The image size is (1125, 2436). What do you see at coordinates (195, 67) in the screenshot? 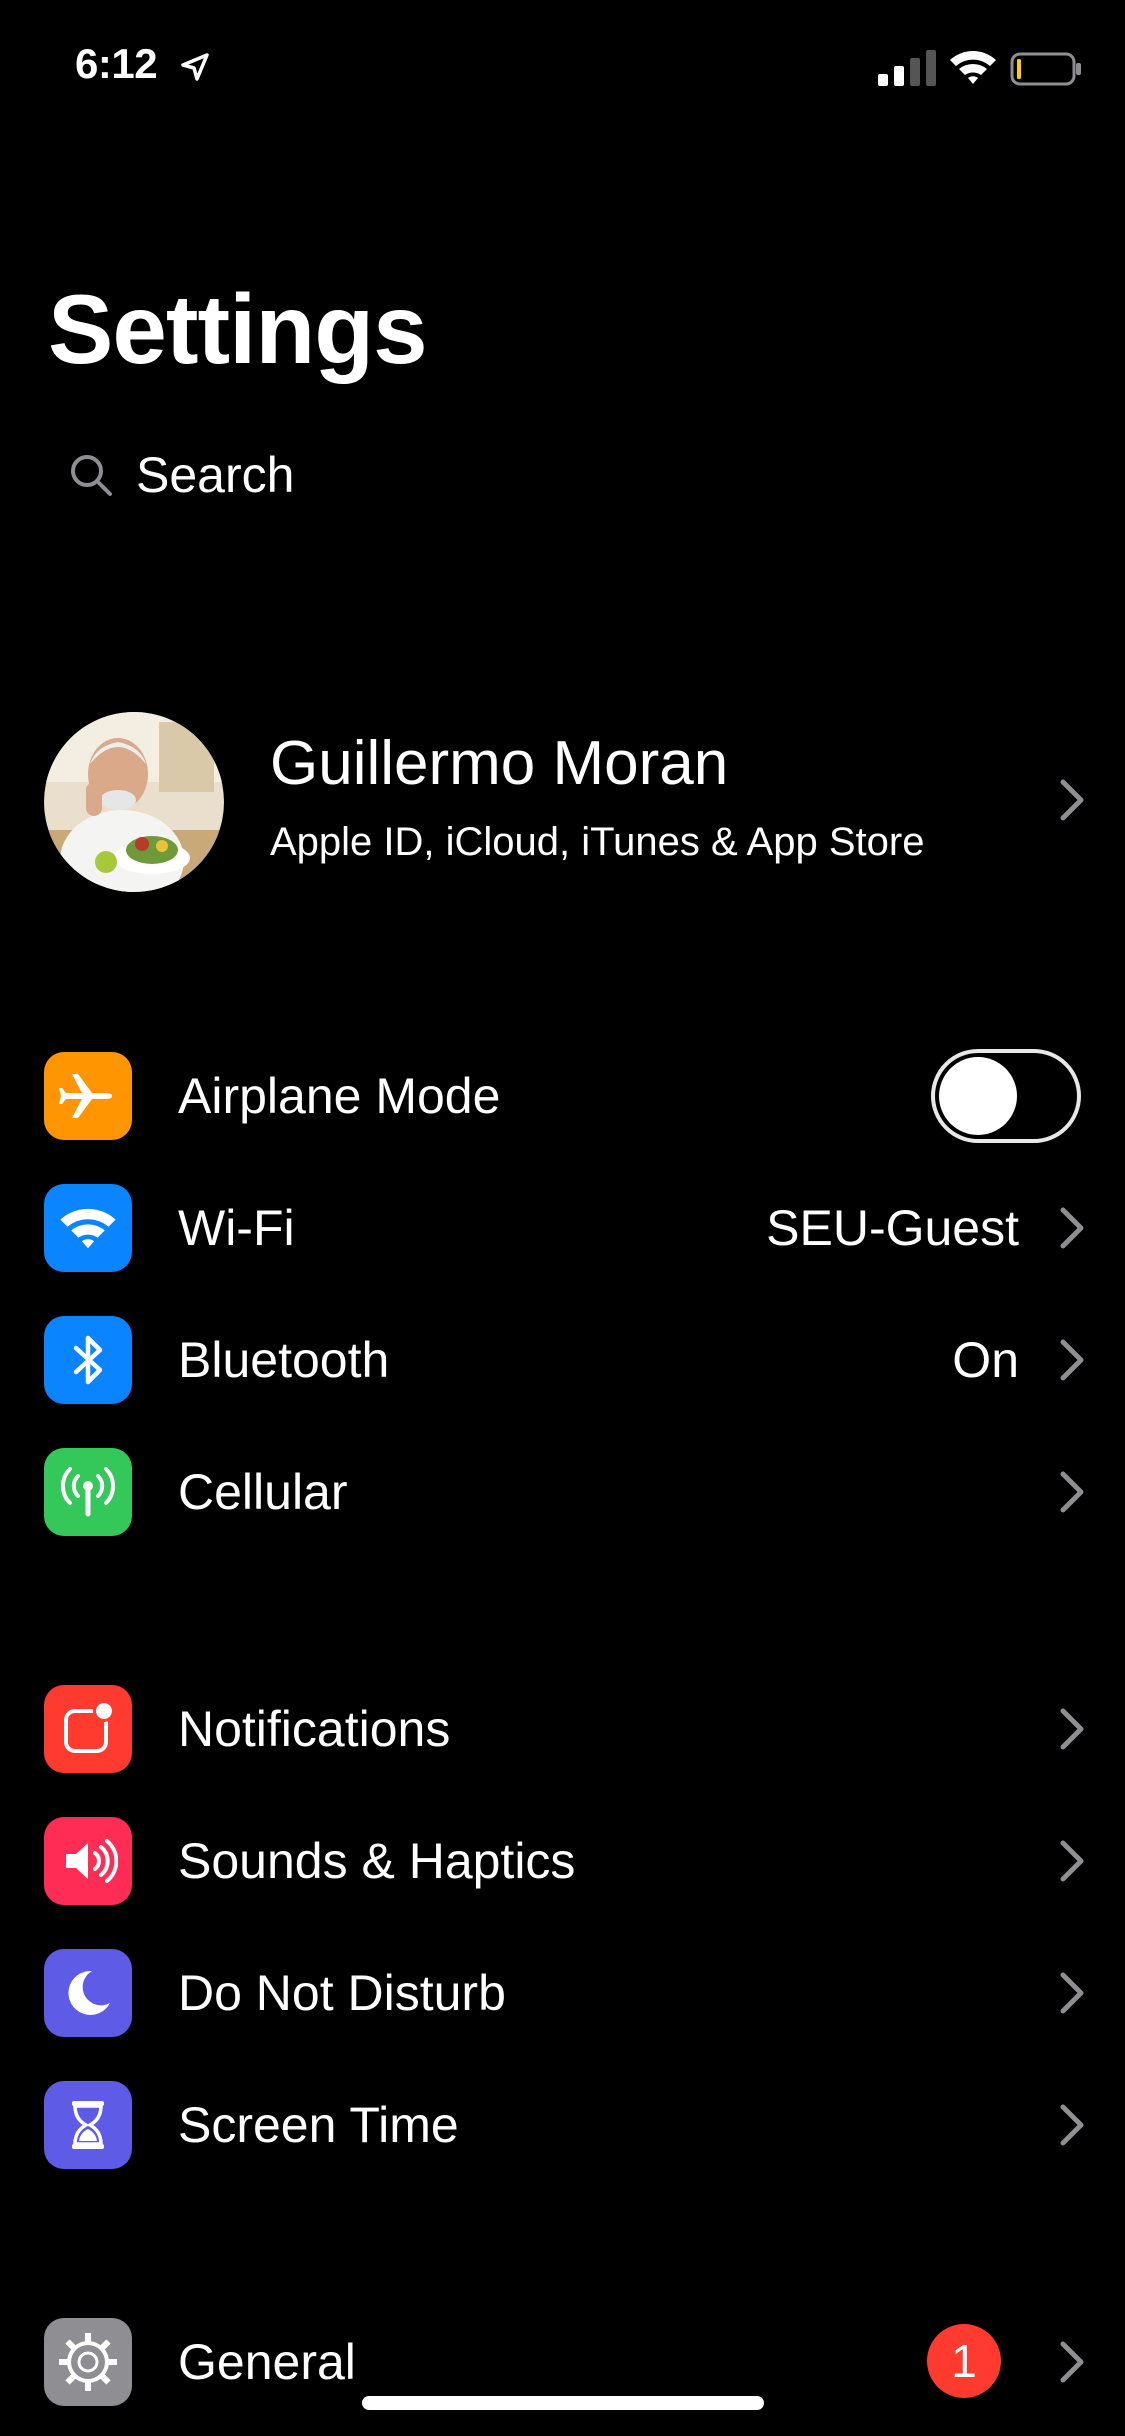
I see `location-arrow-icon` at bounding box center [195, 67].